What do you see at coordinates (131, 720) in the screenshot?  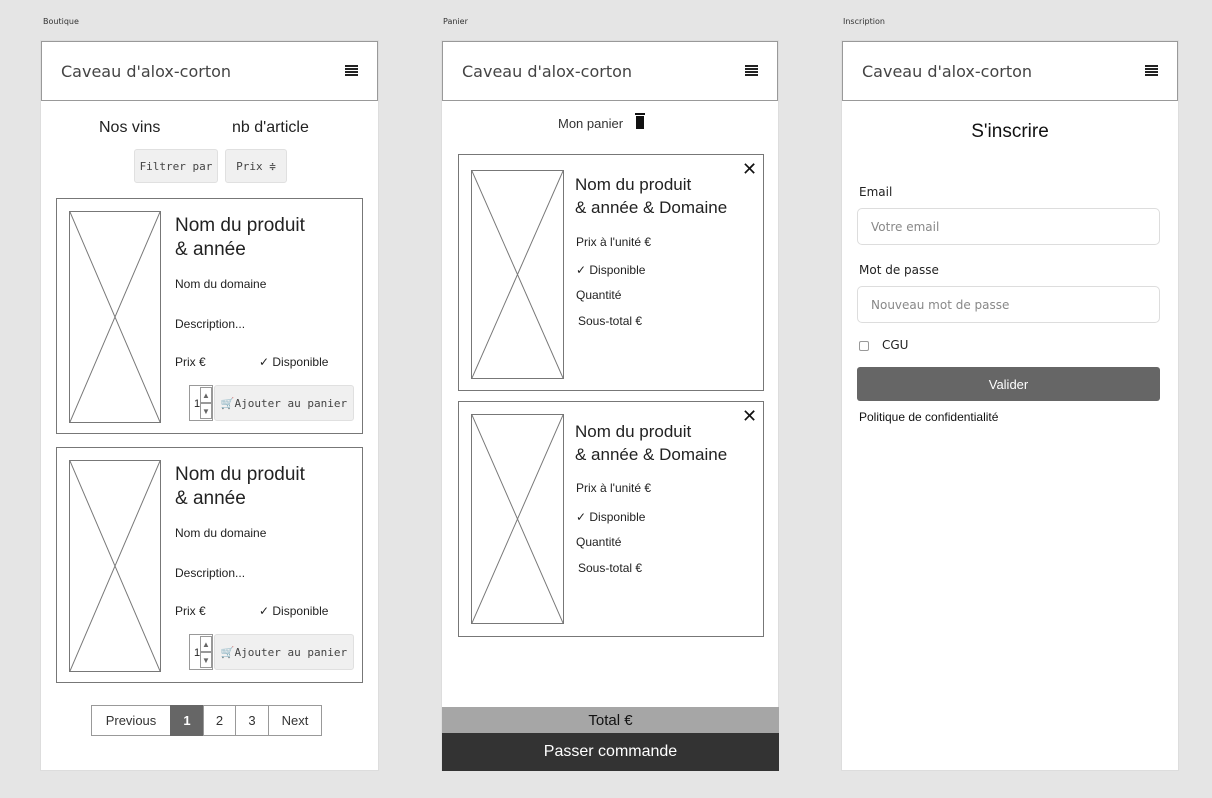 I see `previous-page-button: Previous` at bounding box center [131, 720].